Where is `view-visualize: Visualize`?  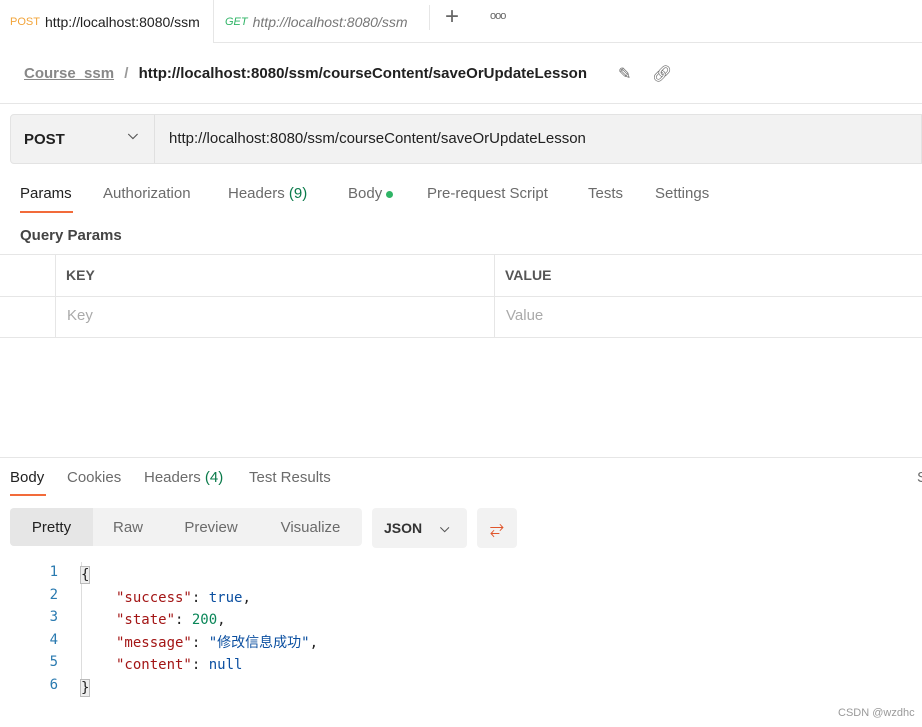 view-visualize: Visualize is located at coordinates (310, 527).